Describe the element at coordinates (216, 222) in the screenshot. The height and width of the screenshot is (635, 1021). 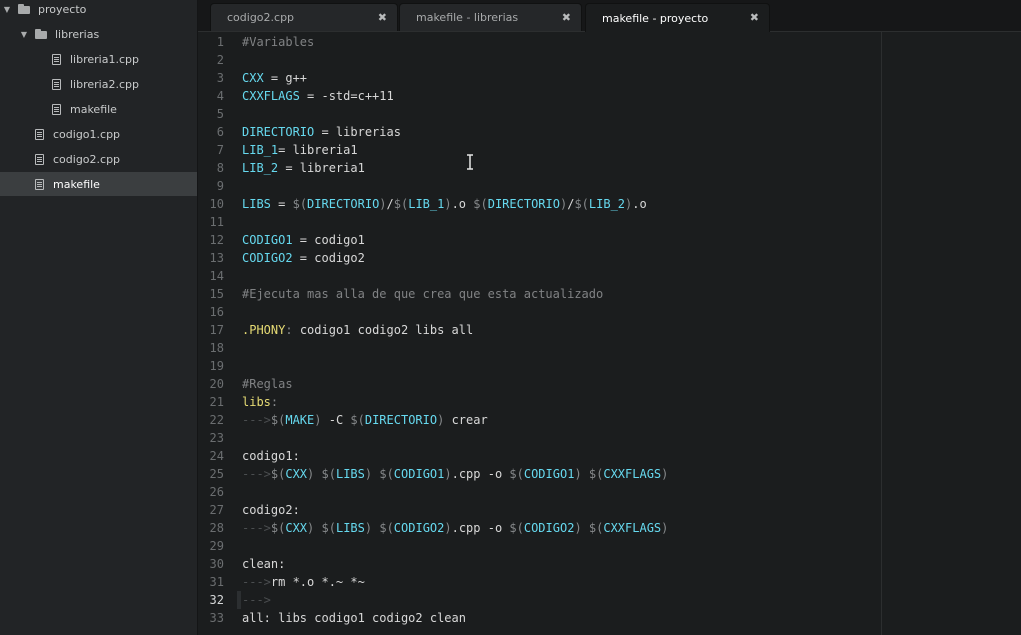
I see `line-number: 11` at that location.